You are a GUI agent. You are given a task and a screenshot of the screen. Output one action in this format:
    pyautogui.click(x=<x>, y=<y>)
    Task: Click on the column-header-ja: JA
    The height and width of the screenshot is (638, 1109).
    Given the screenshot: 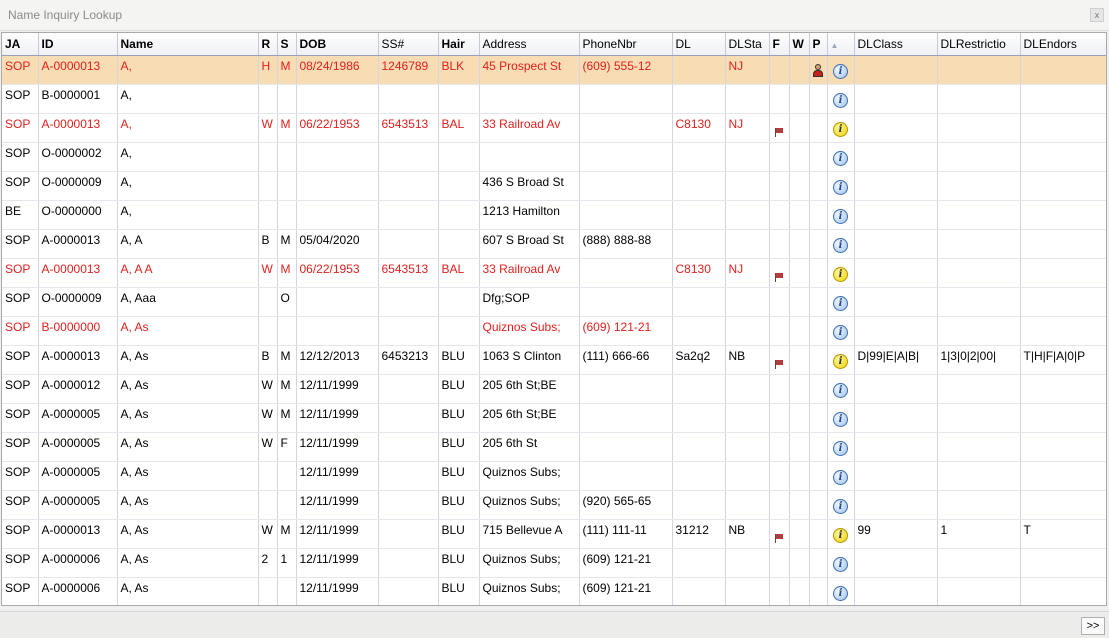 What is the action you would take?
    pyautogui.click(x=20, y=44)
    